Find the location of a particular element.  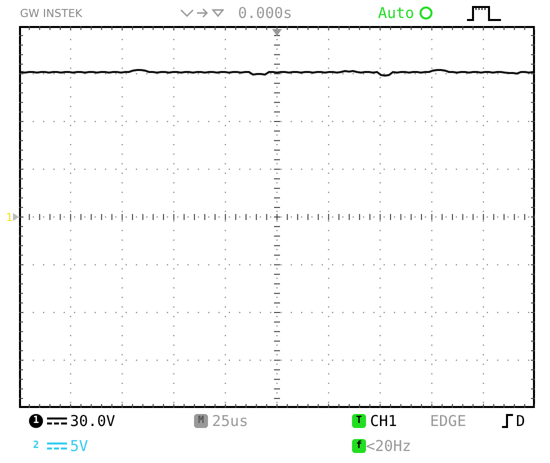

time-offset: 0.000s is located at coordinates (266, 13).